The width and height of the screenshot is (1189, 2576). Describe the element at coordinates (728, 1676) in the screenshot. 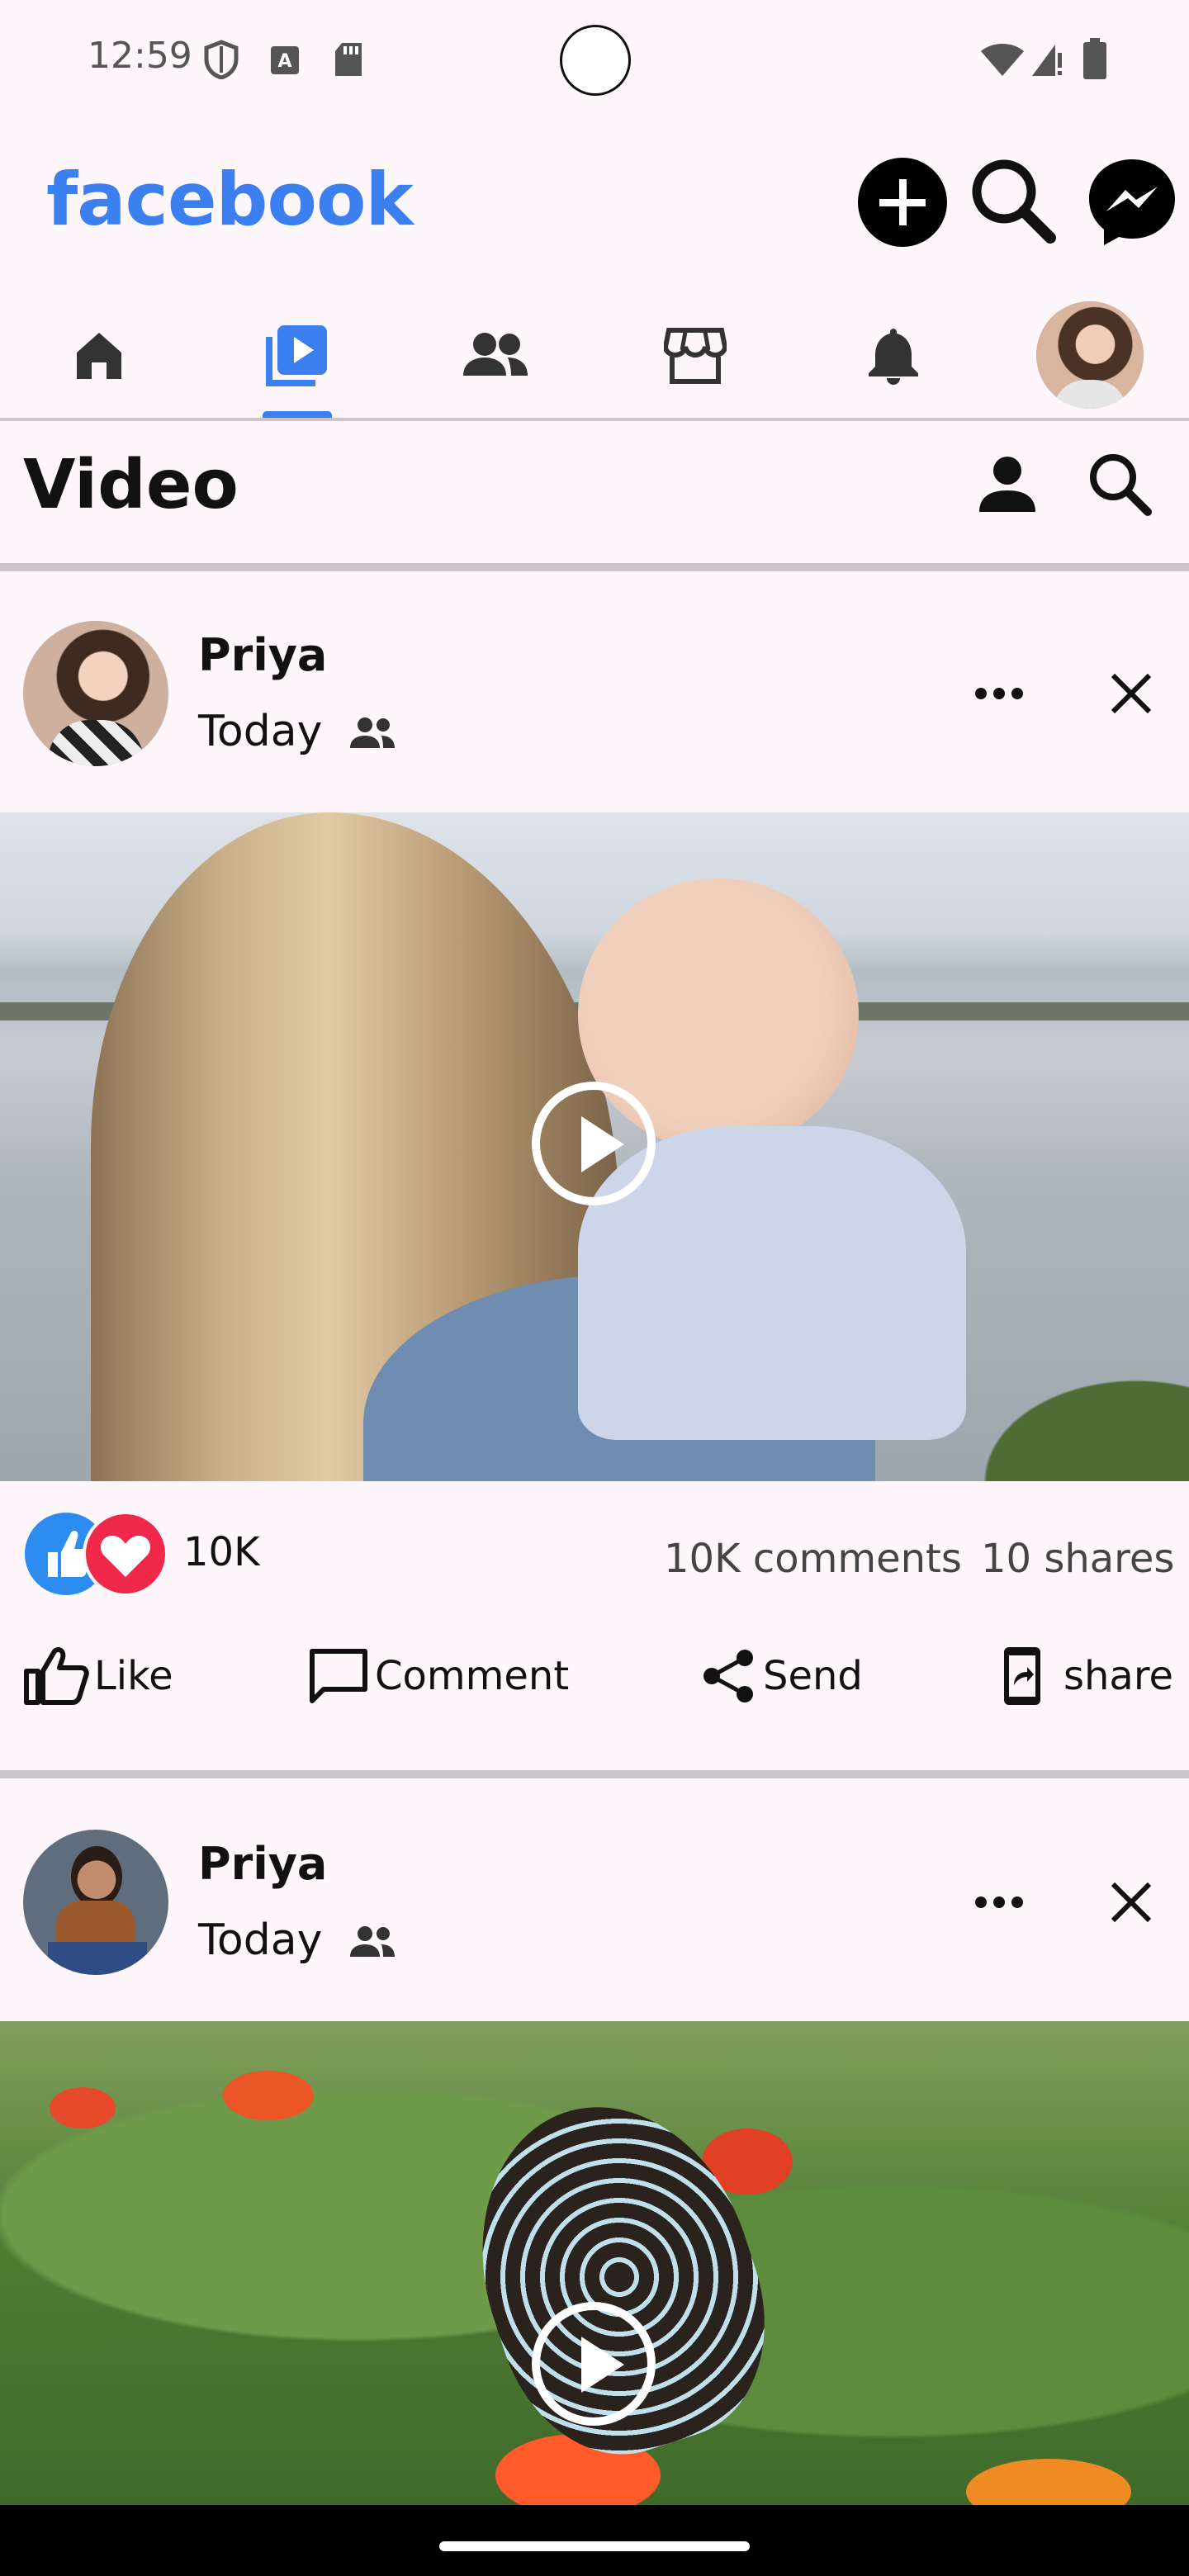

I see `send-share-nodes-icon` at that location.